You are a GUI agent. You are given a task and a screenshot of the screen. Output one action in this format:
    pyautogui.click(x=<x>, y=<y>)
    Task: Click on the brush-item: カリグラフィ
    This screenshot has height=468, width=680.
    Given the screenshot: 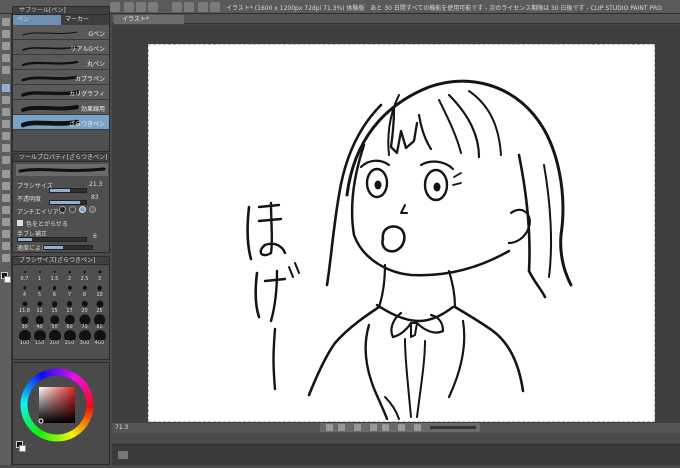 What is the action you would take?
    pyautogui.click(x=61, y=92)
    